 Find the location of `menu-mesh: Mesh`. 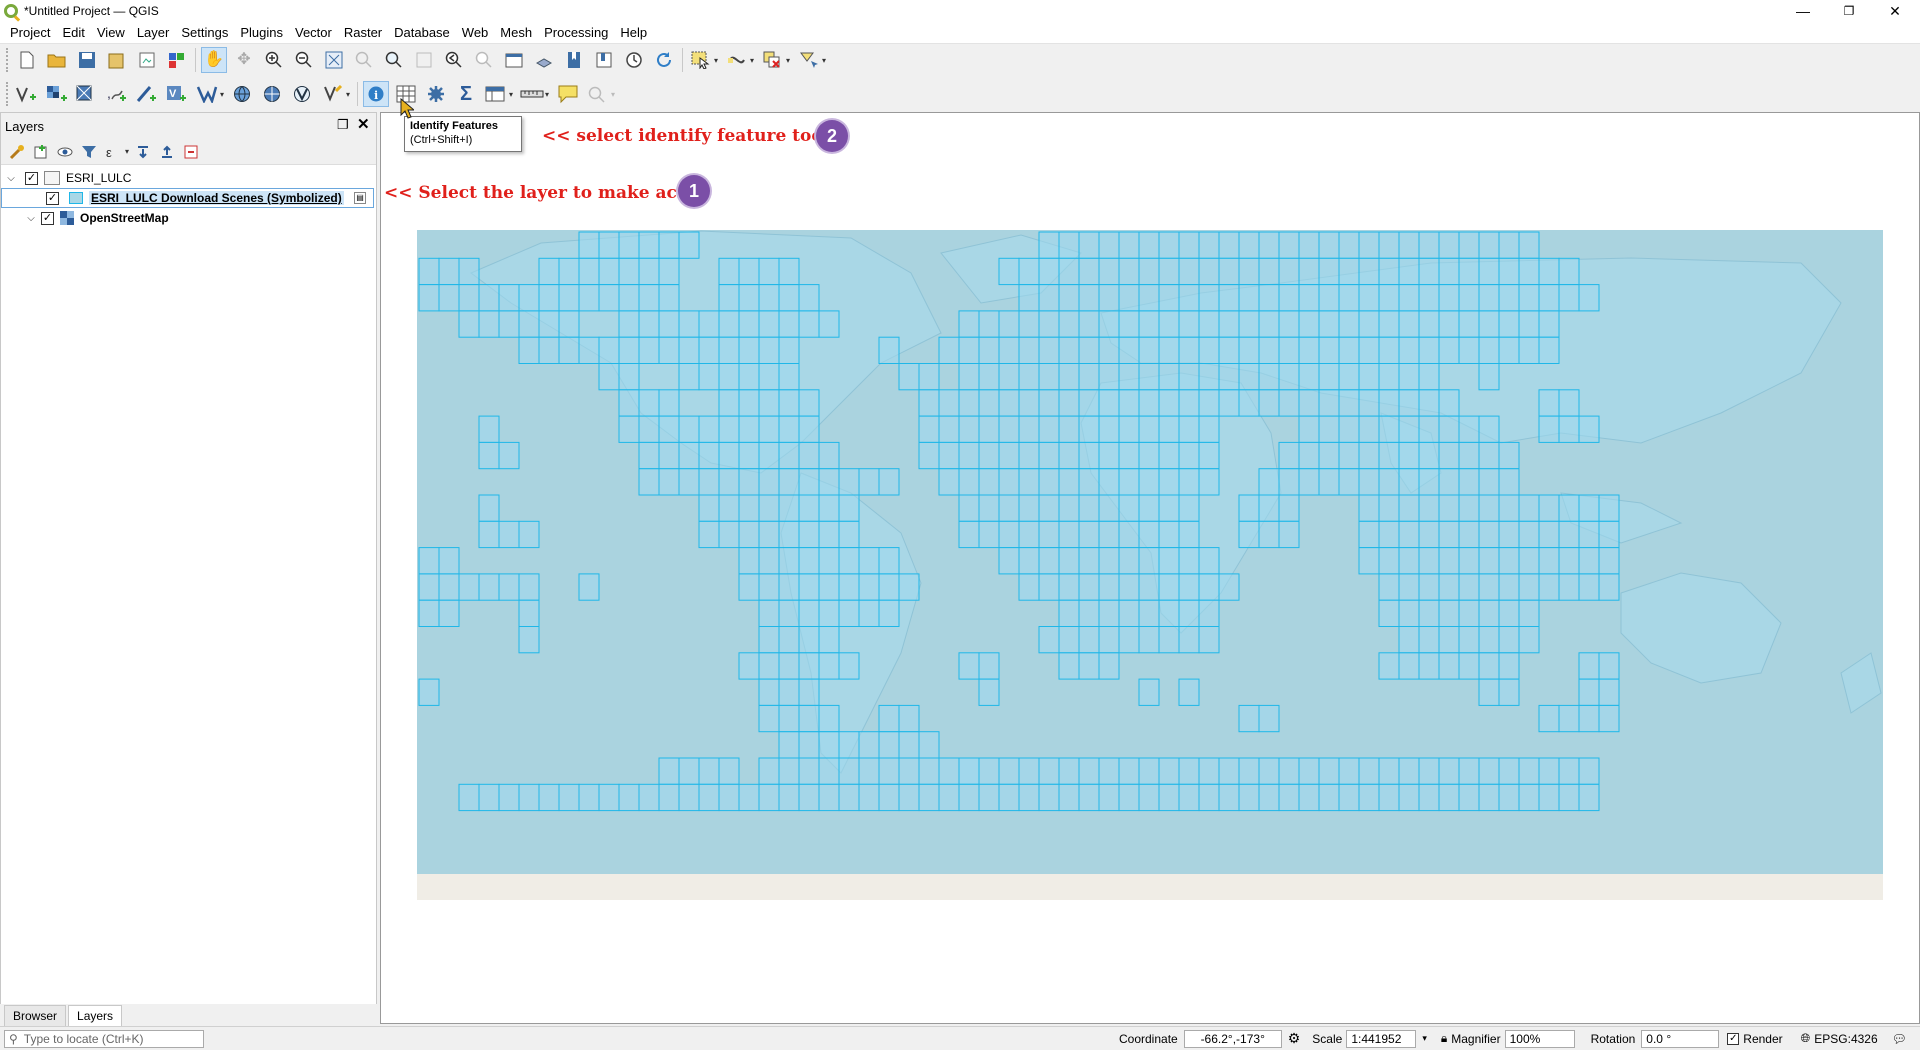

menu-mesh: Mesh is located at coordinates (516, 32).